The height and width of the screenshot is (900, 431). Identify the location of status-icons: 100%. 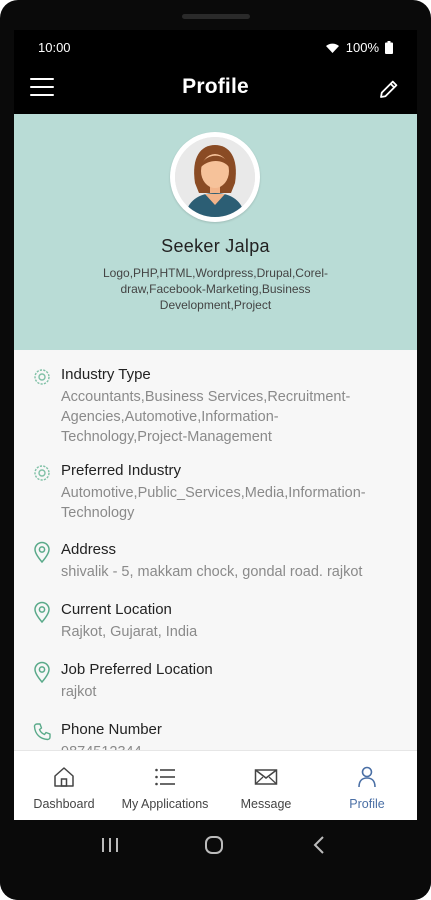
(359, 47).